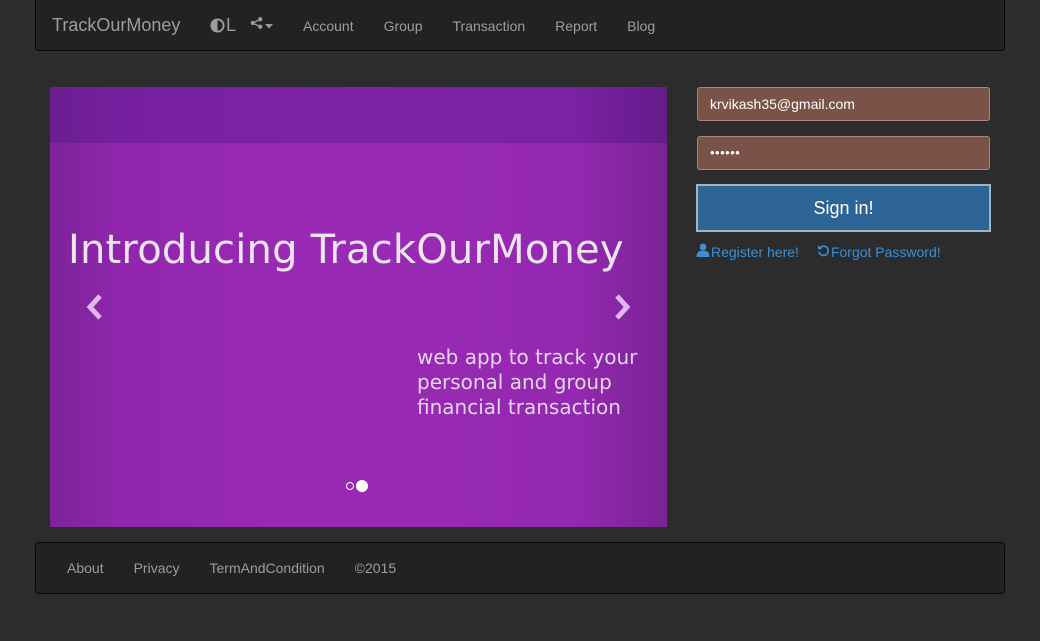 This screenshot has height=641, width=1040. Describe the element at coordinates (843, 208) in the screenshot. I see `sign-in-button: Sign in!` at that location.